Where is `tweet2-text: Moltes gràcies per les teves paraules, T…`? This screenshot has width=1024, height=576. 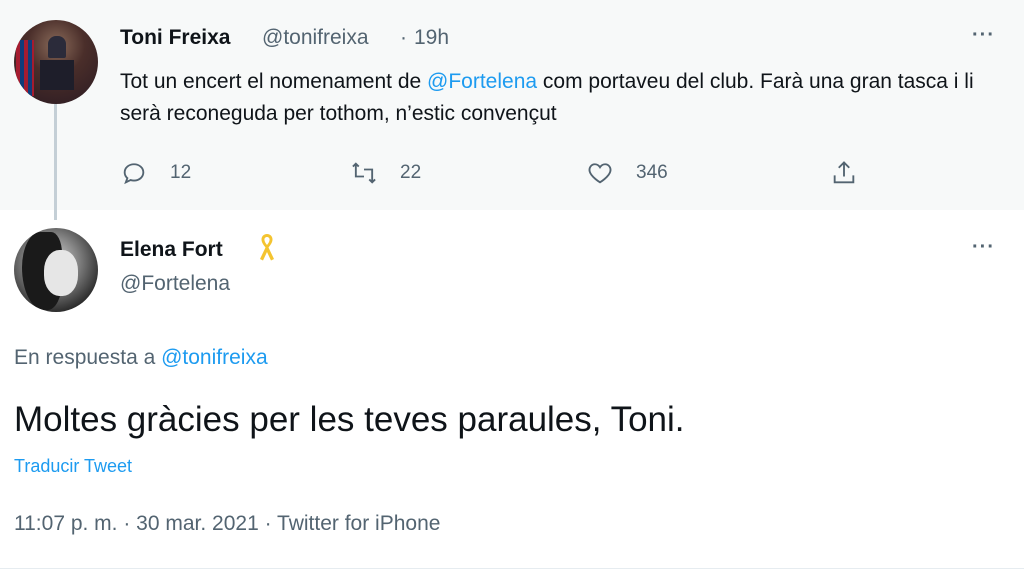 tweet2-text: Moltes gràcies per les teves paraules, T… is located at coordinates (349, 419).